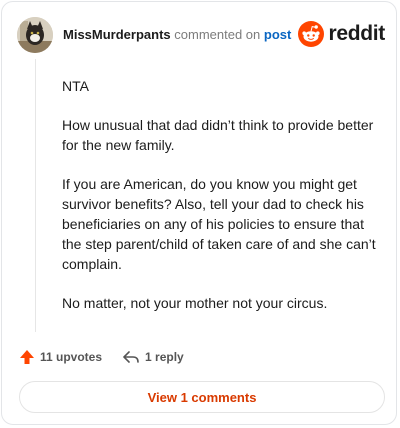  I want to click on upvote-arrow-icon, so click(27, 357).